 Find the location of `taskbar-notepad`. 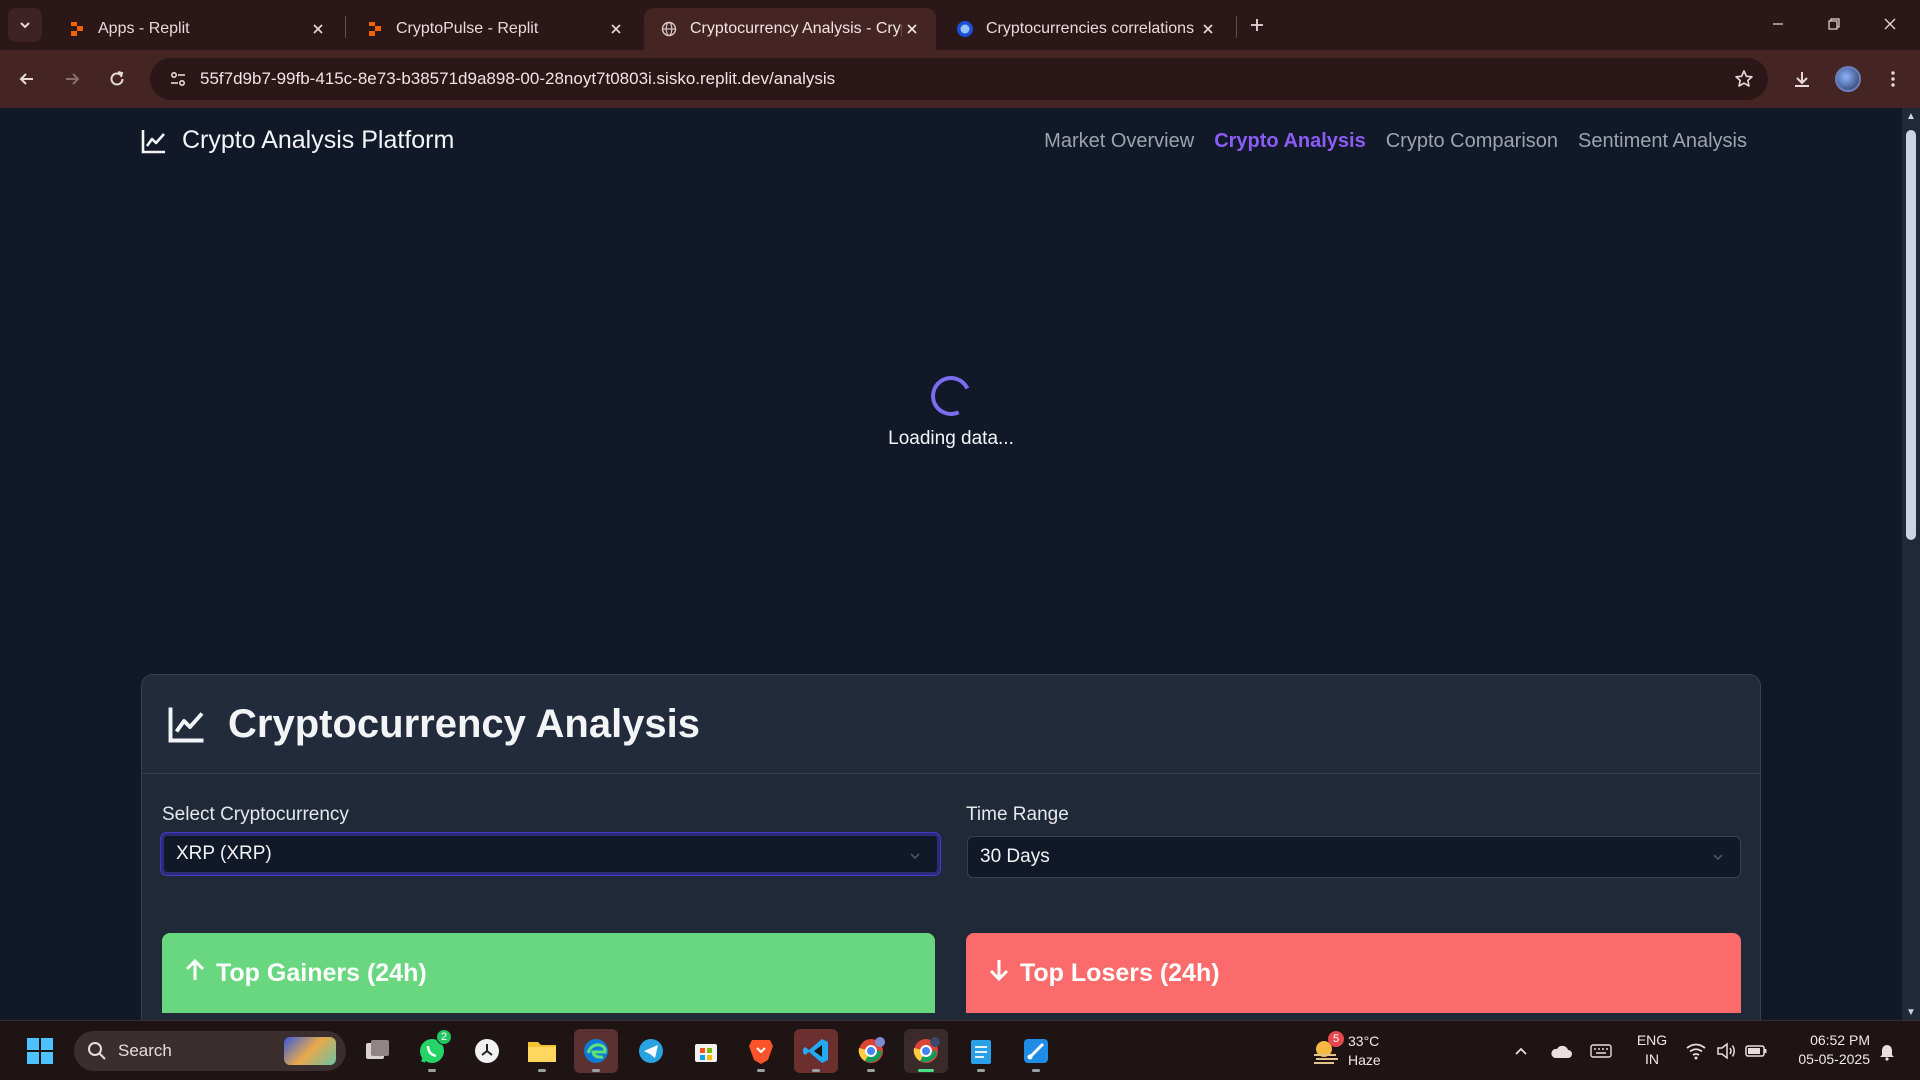

taskbar-notepad is located at coordinates (981, 1051).